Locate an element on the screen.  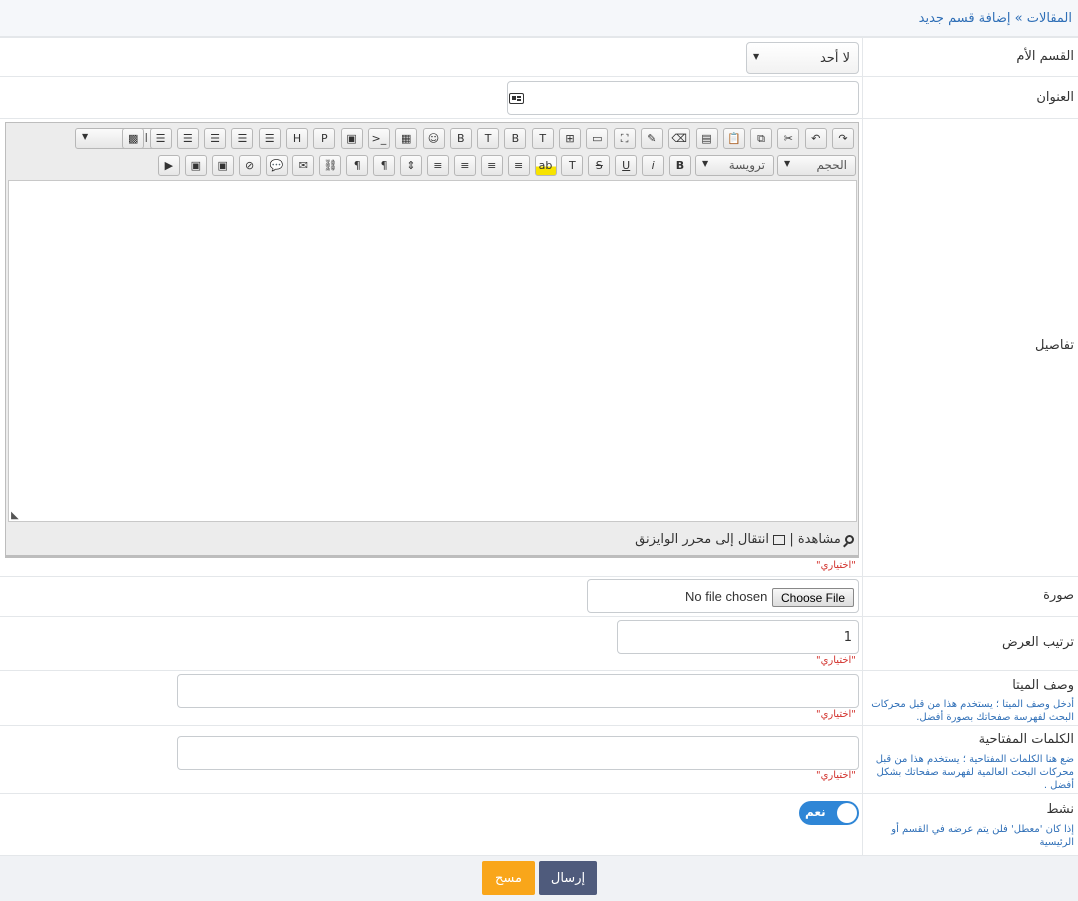
keywords-optional-note: "اختياري" is located at coordinates (836, 775).